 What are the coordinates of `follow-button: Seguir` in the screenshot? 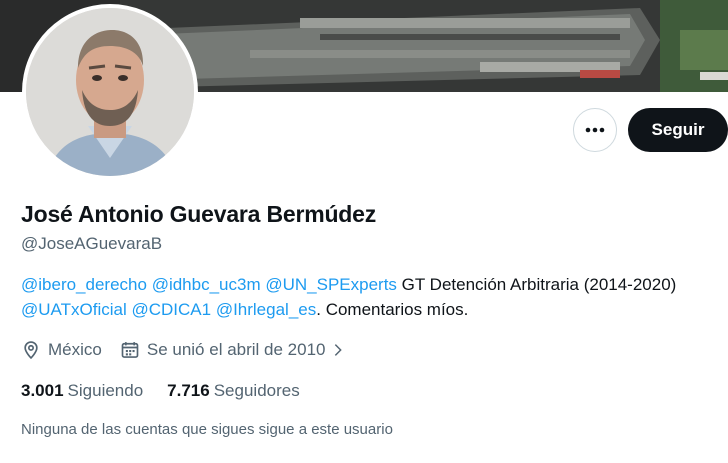 It's located at (678, 130).